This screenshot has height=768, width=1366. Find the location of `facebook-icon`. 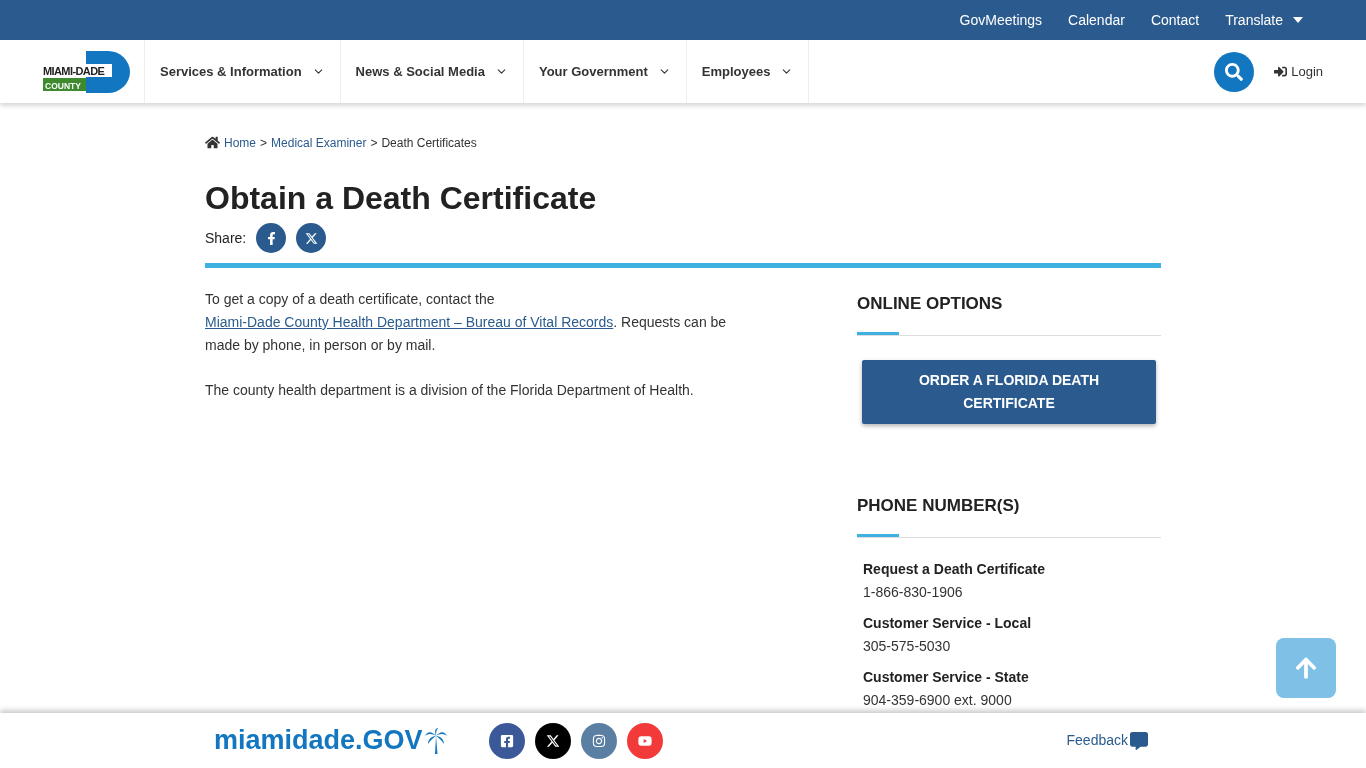

facebook-icon is located at coordinates (506, 740).